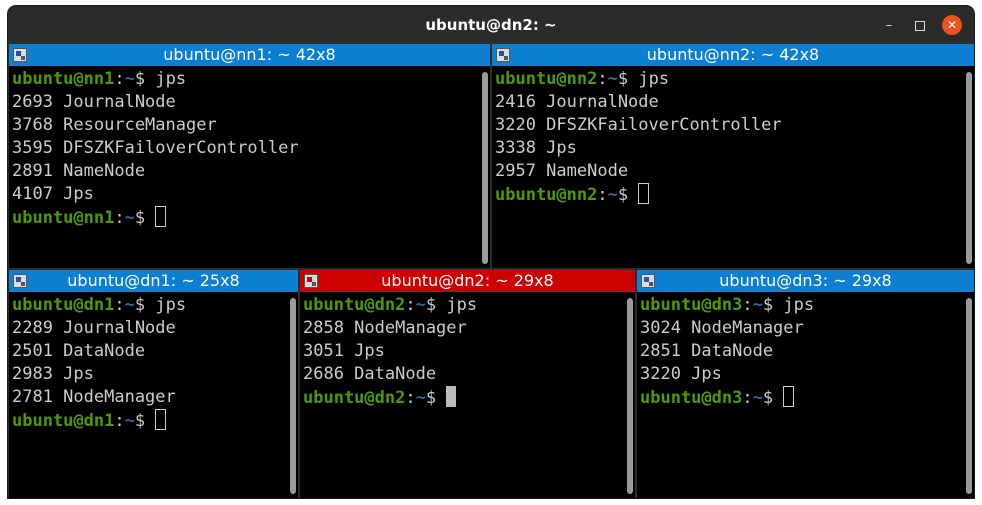  I want to click on pane-header-dn1: ubuntu@dn1: ~ 25x8, so click(153, 281).